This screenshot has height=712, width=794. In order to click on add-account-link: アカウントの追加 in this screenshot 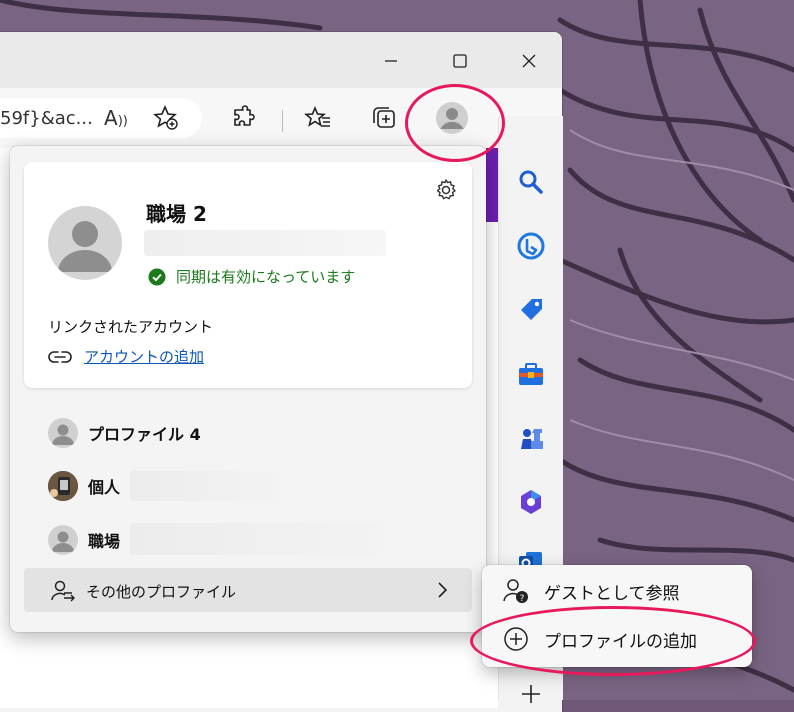, I will do `click(144, 356)`.